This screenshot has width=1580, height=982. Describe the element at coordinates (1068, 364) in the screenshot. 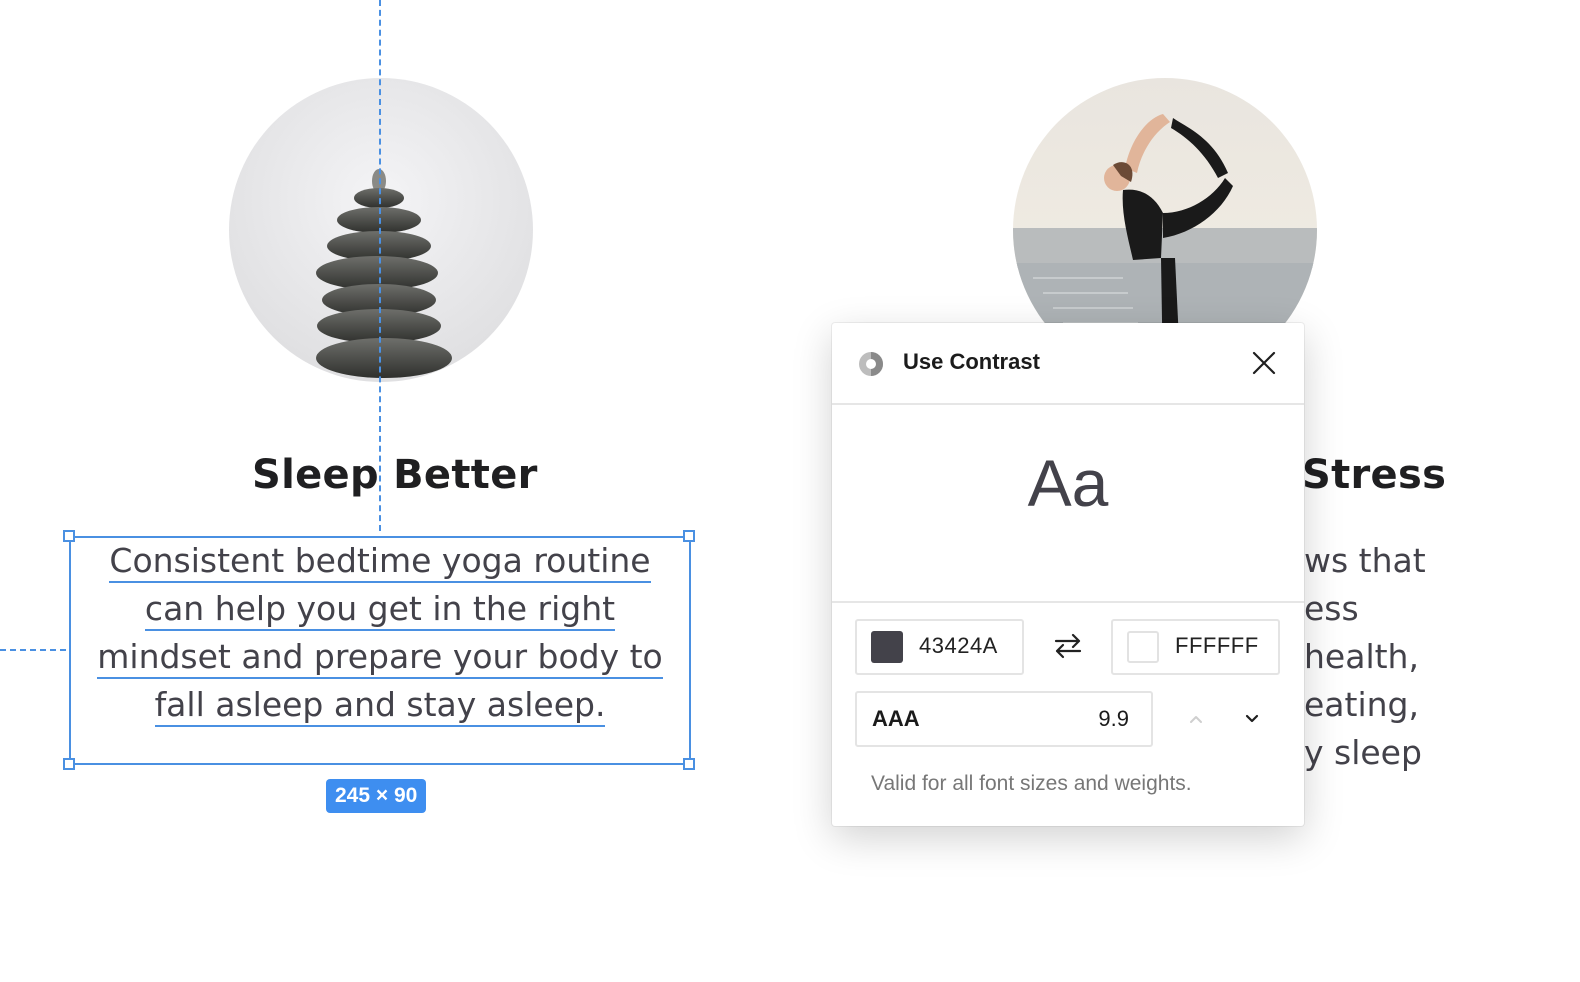

I see `panel-header: Use Contrast` at that location.